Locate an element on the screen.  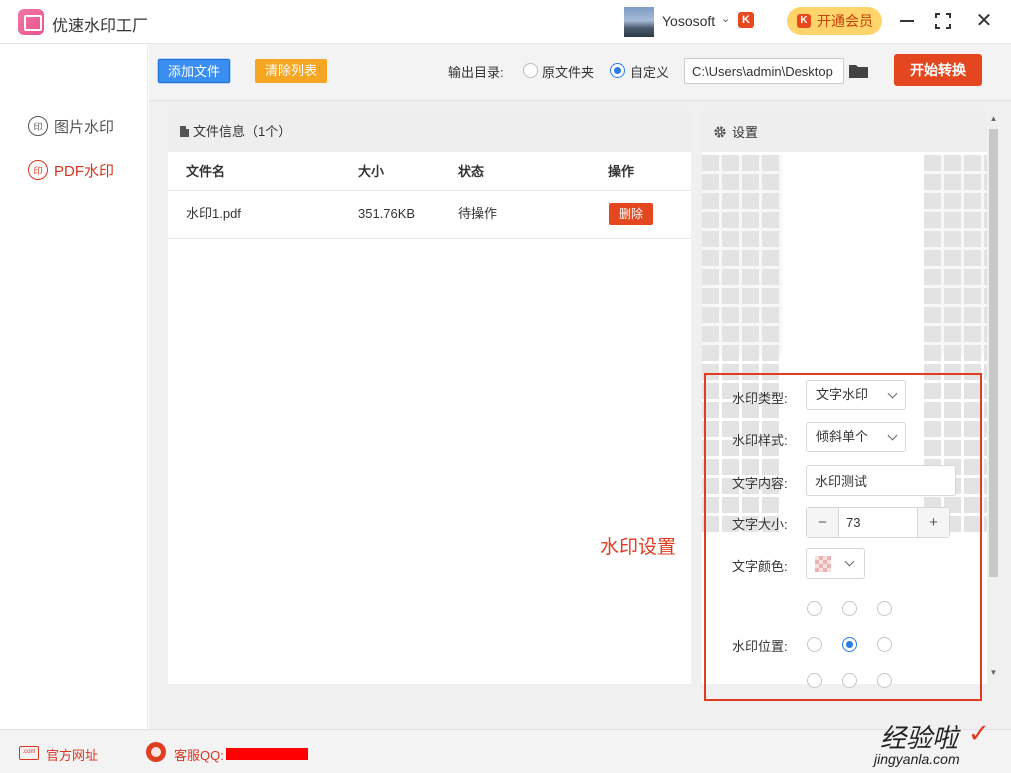
toolbar: 添加文件 清除列表 输出目录: 原文件夹 自定义 开始转换 is located at coordinates (580, 72).